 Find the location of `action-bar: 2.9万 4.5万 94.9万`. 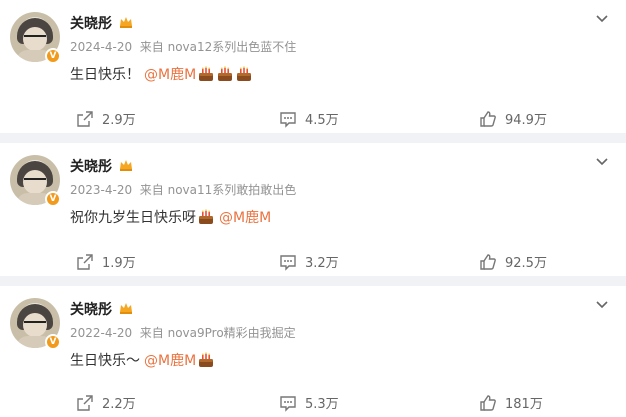

action-bar: 2.9万 4.5万 94.9万 is located at coordinates (313, 118).